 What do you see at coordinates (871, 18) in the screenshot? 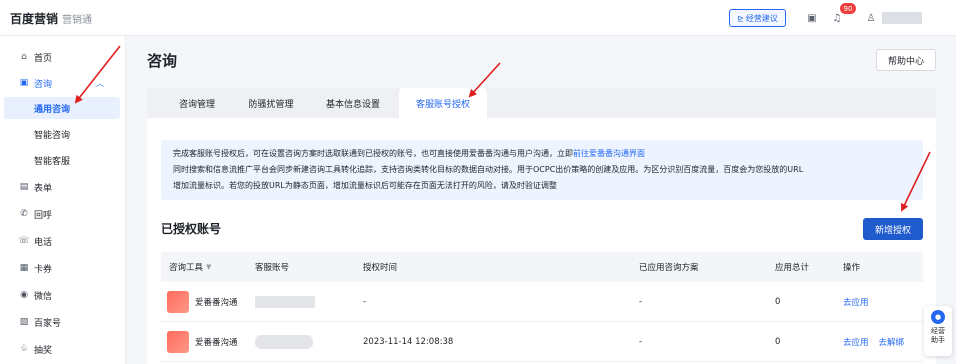
I see `user-icon: ♙` at bounding box center [871, 18].